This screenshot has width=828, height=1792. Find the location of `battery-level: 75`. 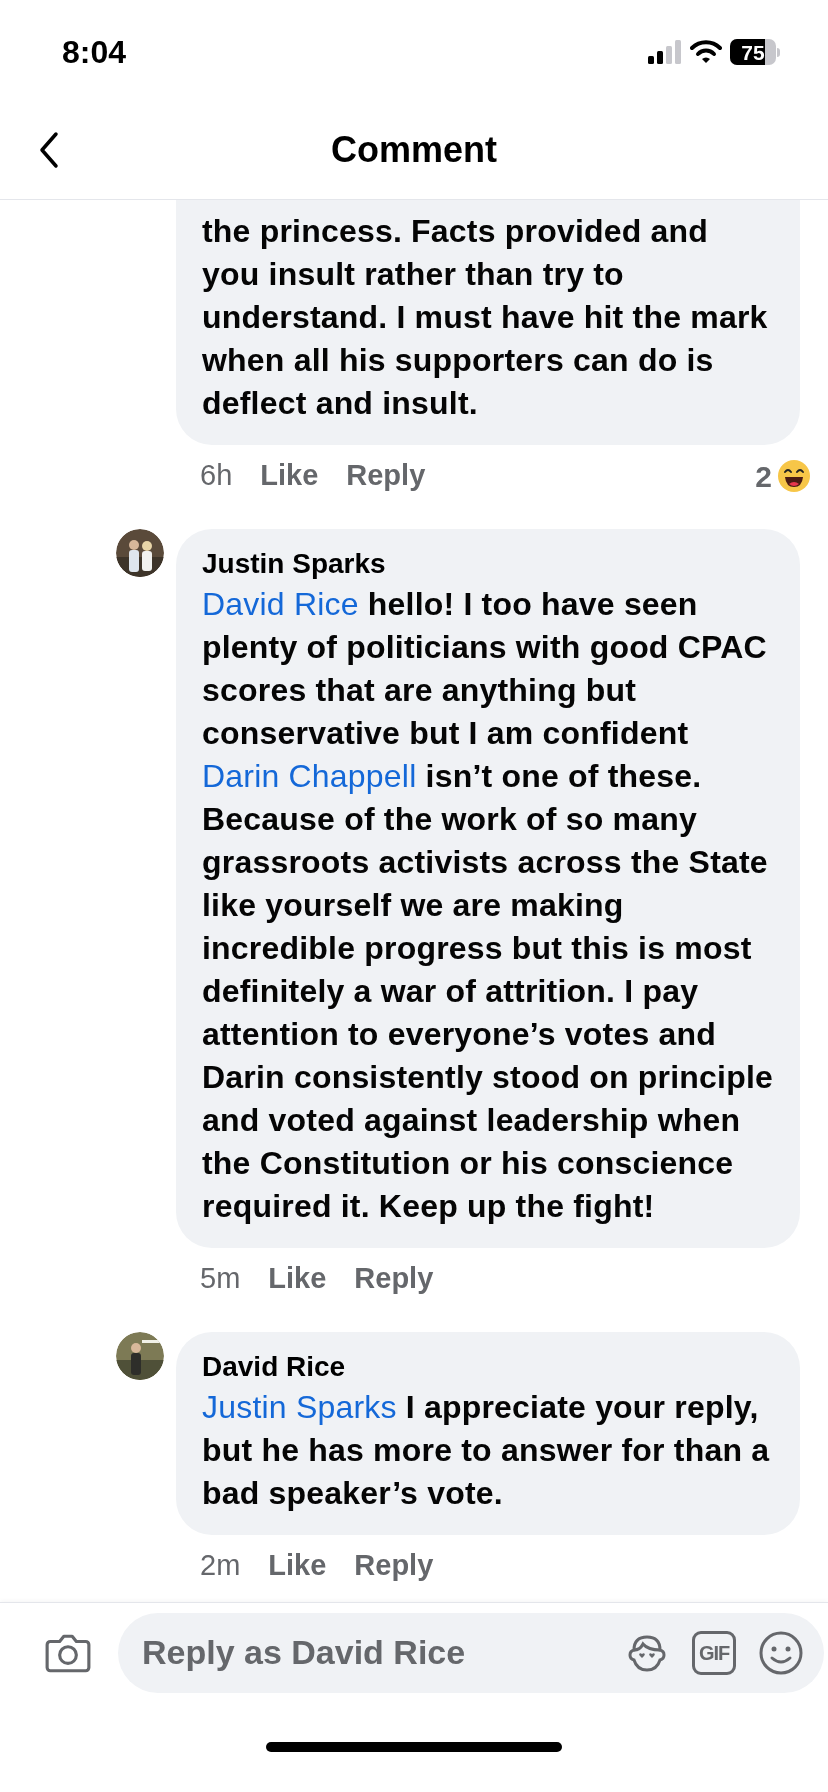

battery-level: 75 is located at coordinates (753, 52).